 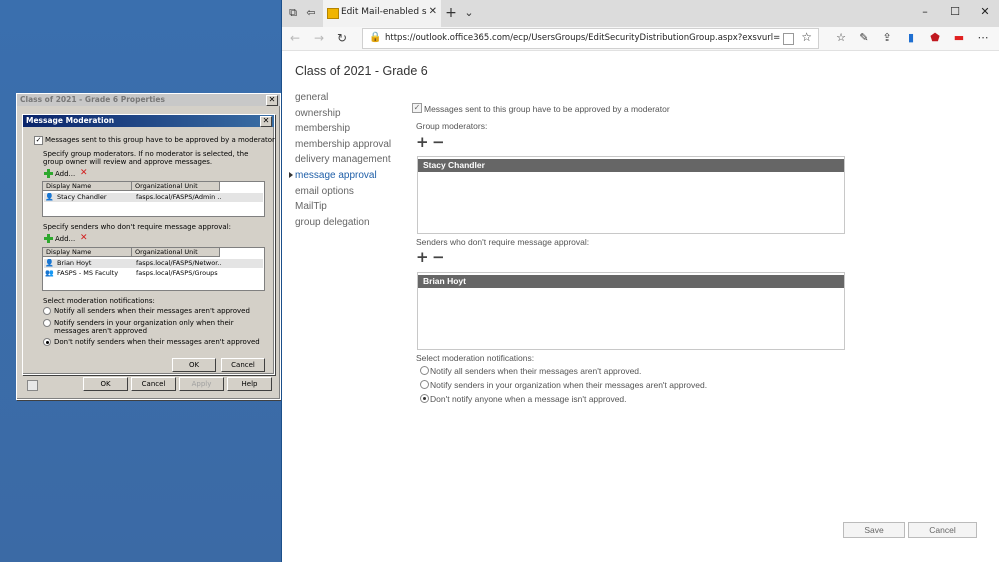 I want to click on remove-moderator-minus-icon: −, so click(x=438, y=142).